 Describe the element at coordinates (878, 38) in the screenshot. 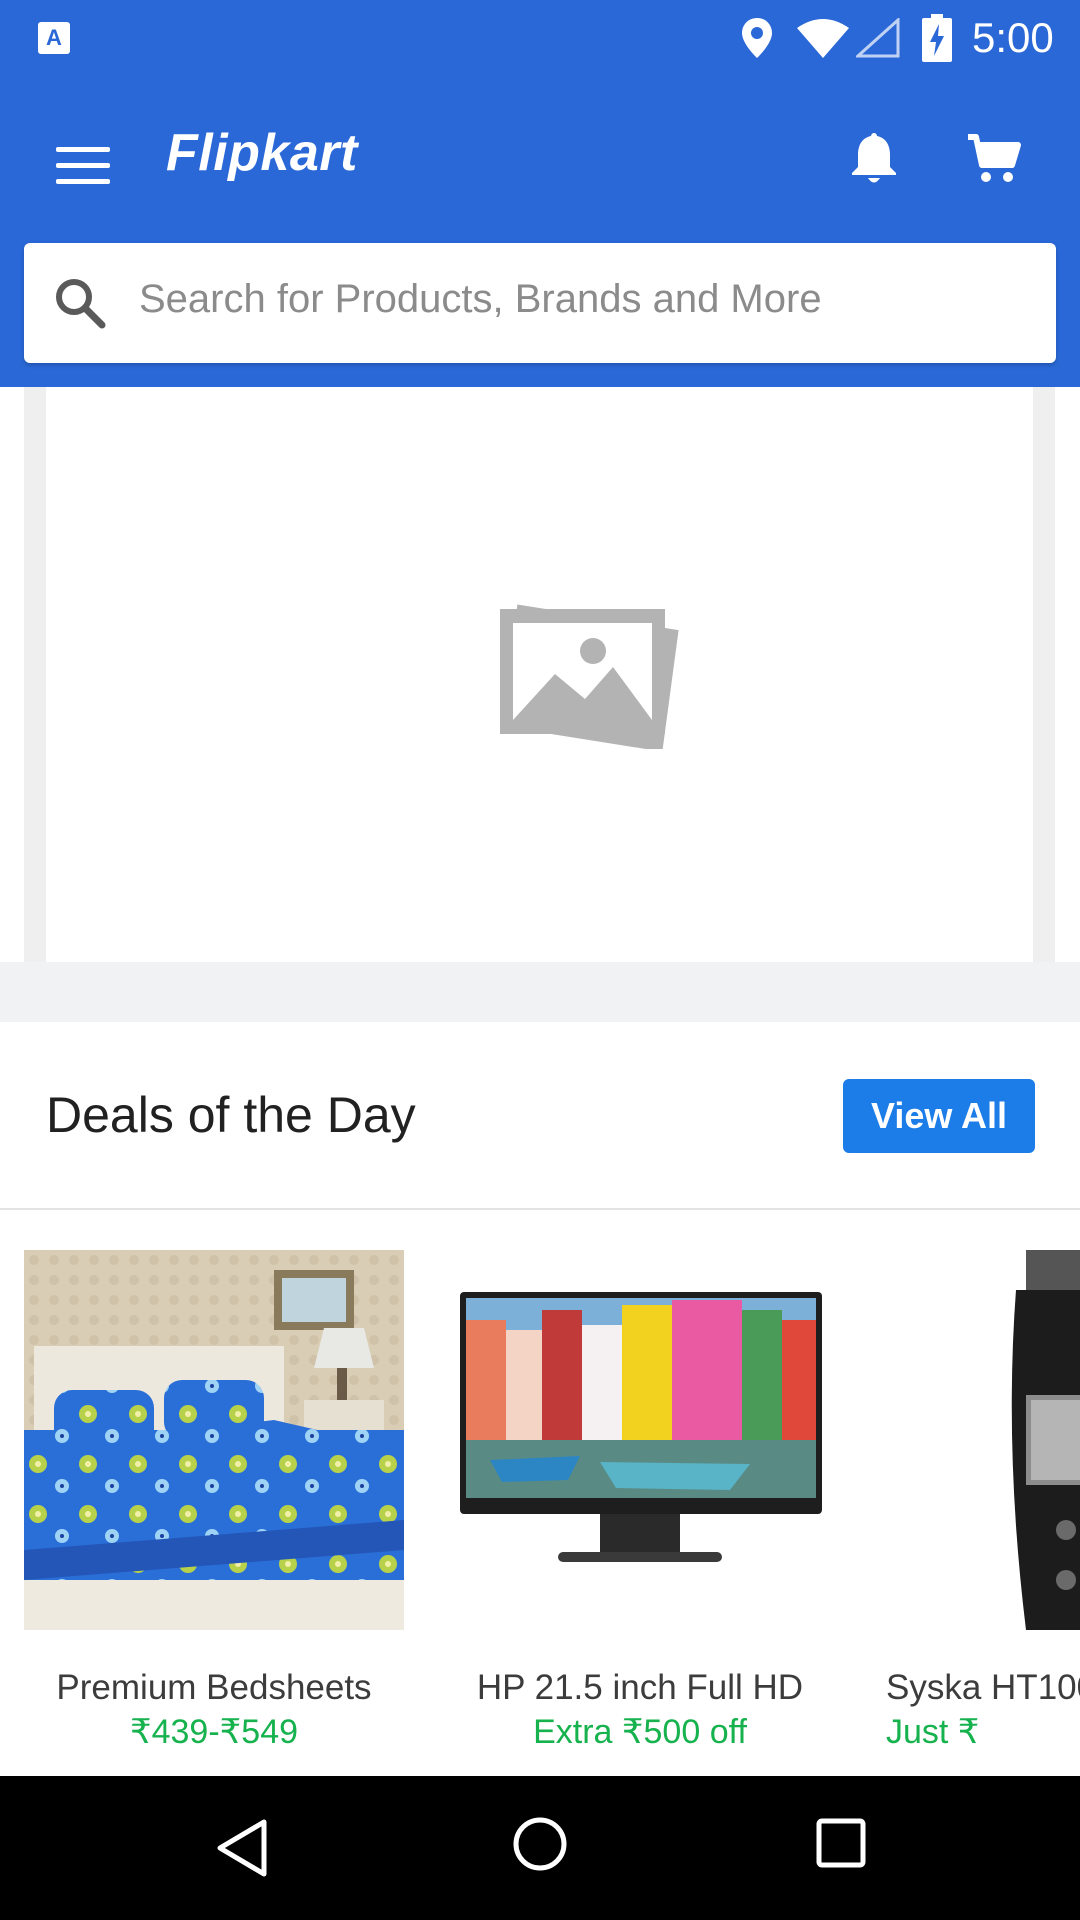

I see `signal-icon` at that location.